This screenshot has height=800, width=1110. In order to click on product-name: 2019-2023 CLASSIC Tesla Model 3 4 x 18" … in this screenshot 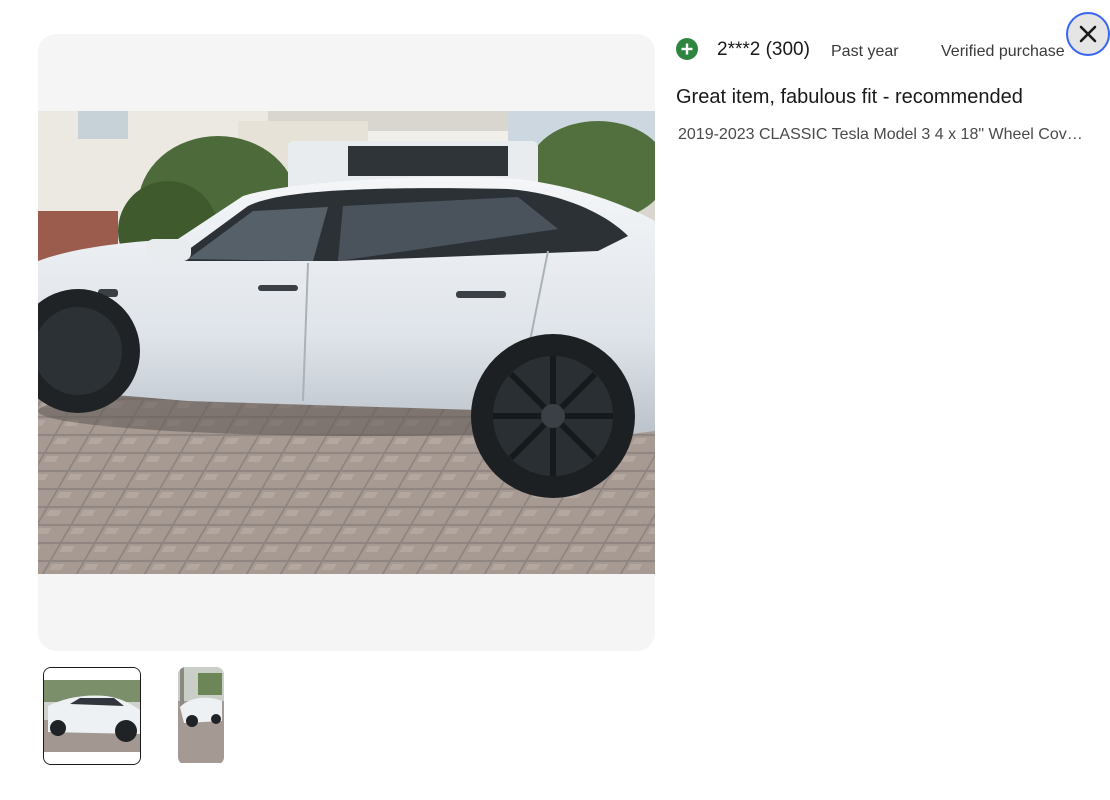, I will do `click(884, 135)`.